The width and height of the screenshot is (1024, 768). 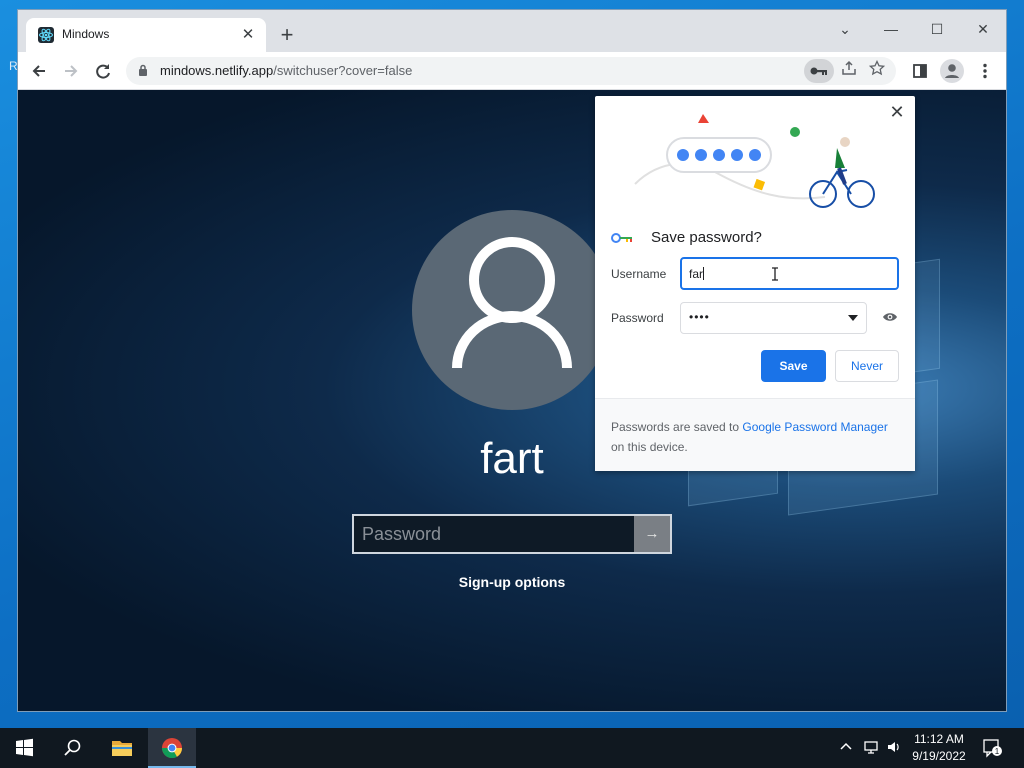 What do you see at coordinates (939, 756) in the screenshot?
I see `clock-date: 9/19/2022` at bounding box center [939, 756].